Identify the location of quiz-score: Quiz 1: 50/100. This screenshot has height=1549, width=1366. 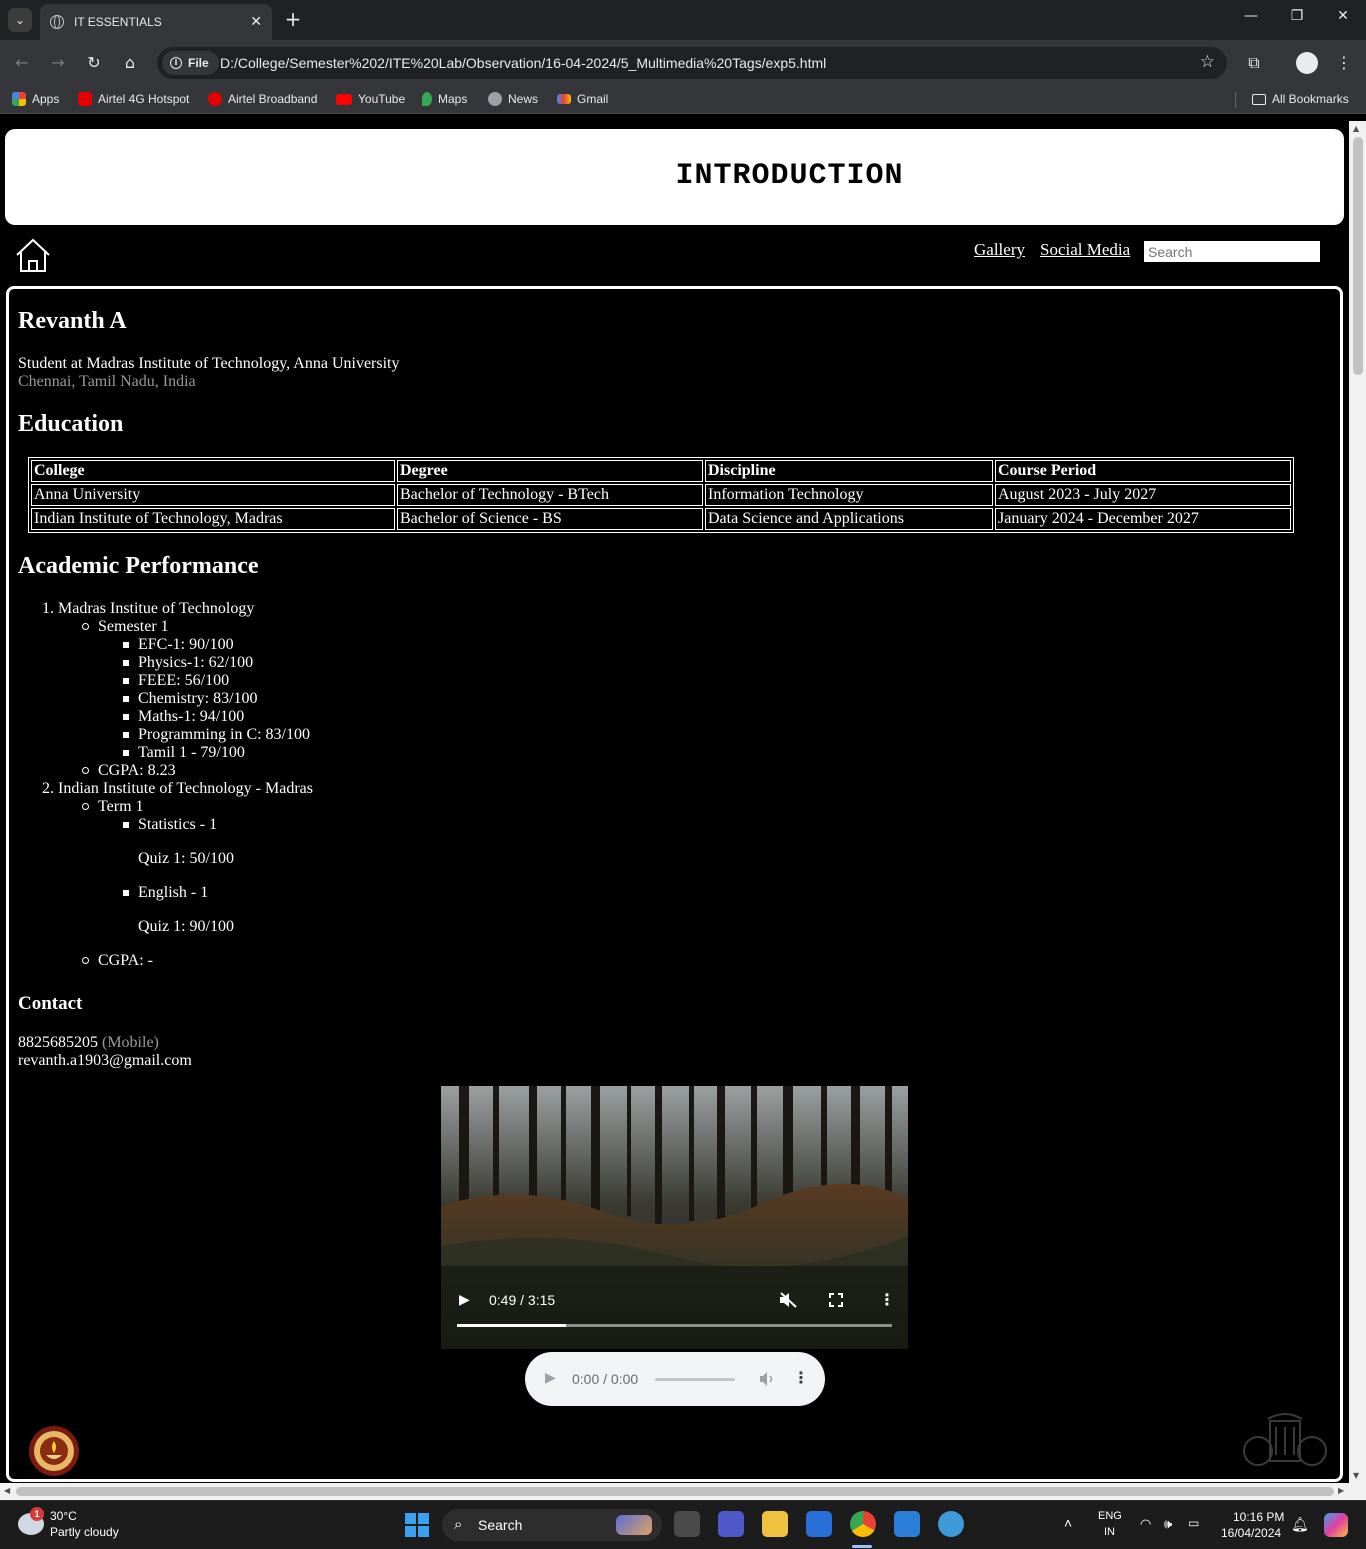
(186, 858).